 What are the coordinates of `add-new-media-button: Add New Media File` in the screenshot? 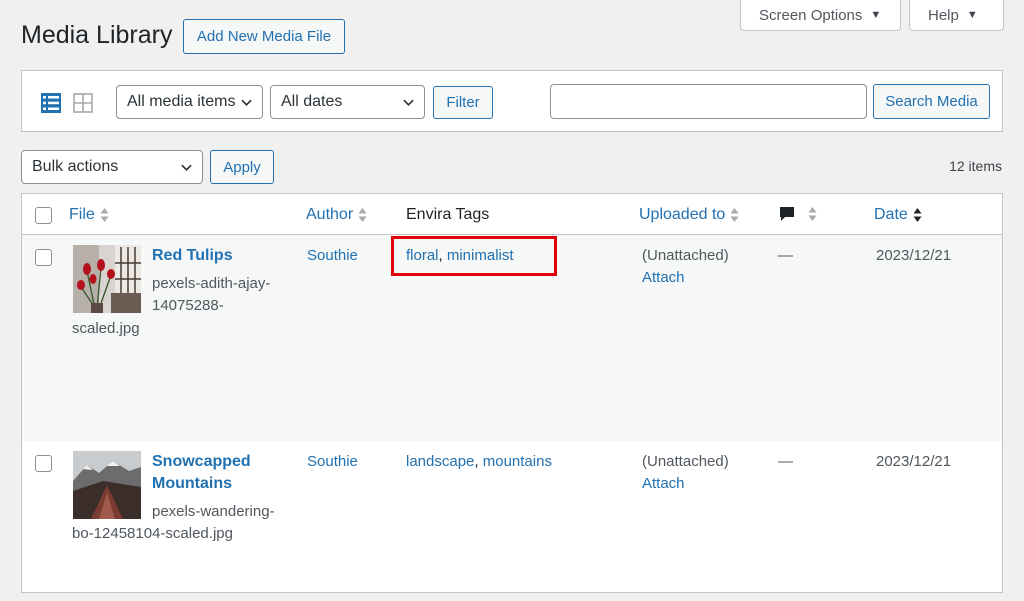 It's located at (264, 36).